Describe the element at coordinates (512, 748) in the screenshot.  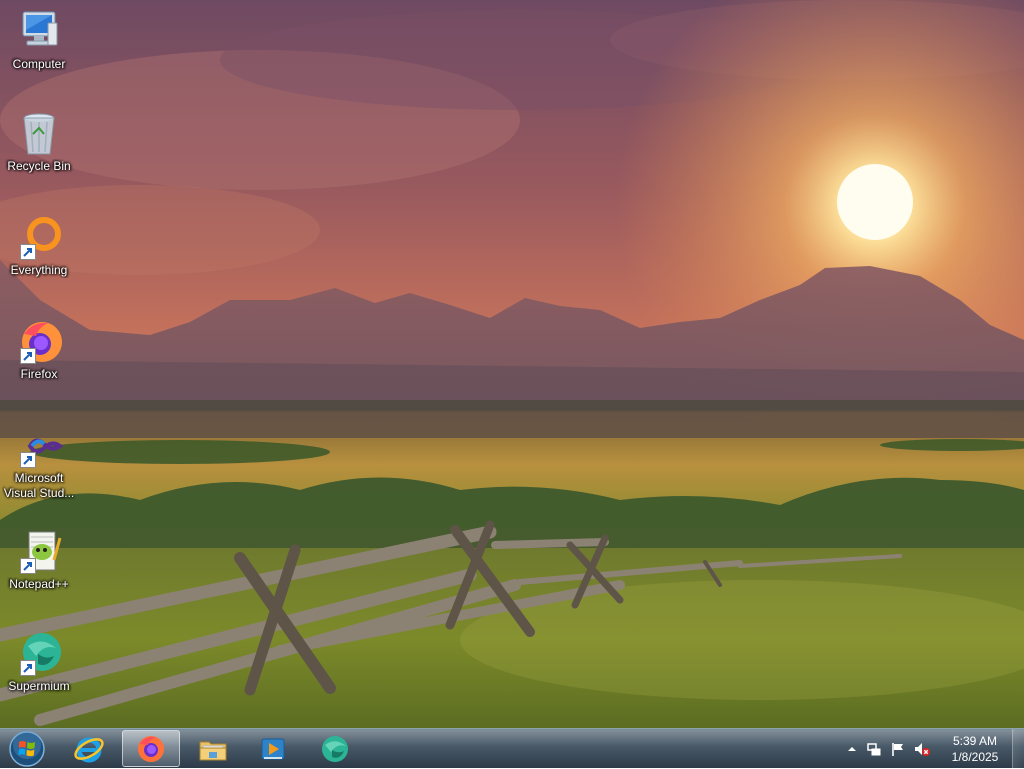
I see `taskbar: 5:39 AM 1/8/2025` at that location.